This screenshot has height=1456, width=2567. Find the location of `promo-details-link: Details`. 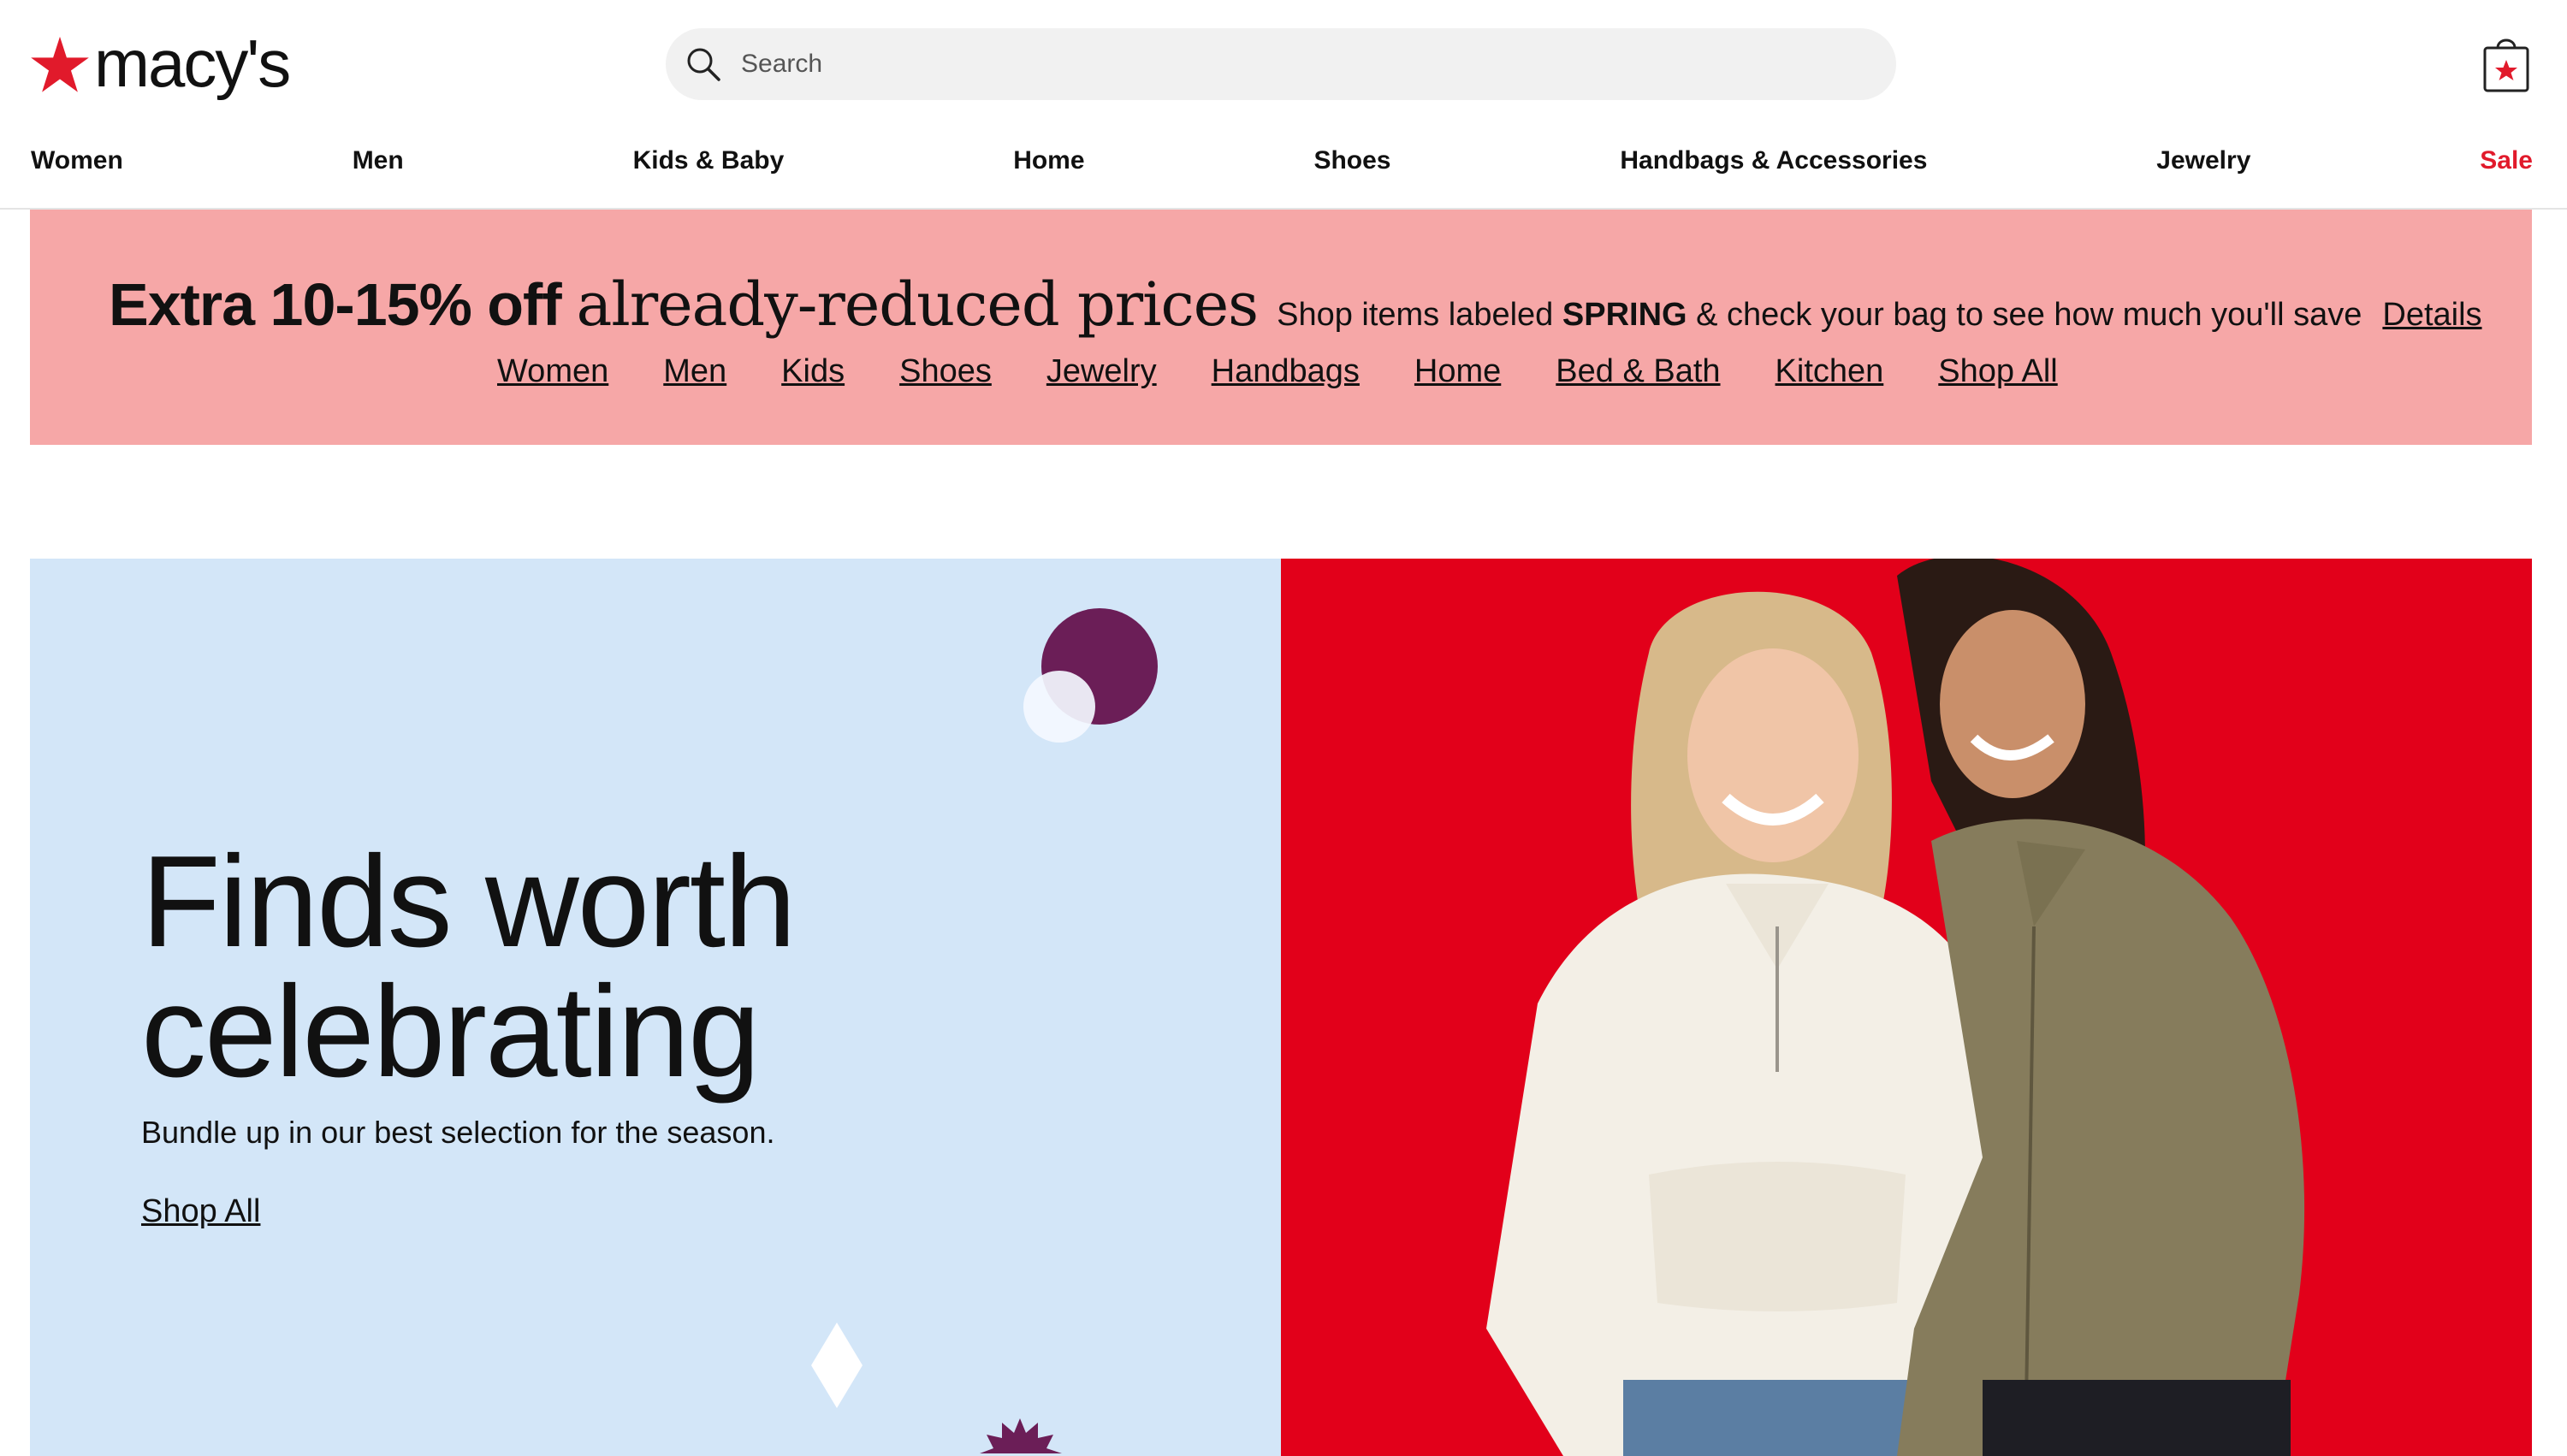

promo-details-link: Details is located at coordinates (2432, 315).